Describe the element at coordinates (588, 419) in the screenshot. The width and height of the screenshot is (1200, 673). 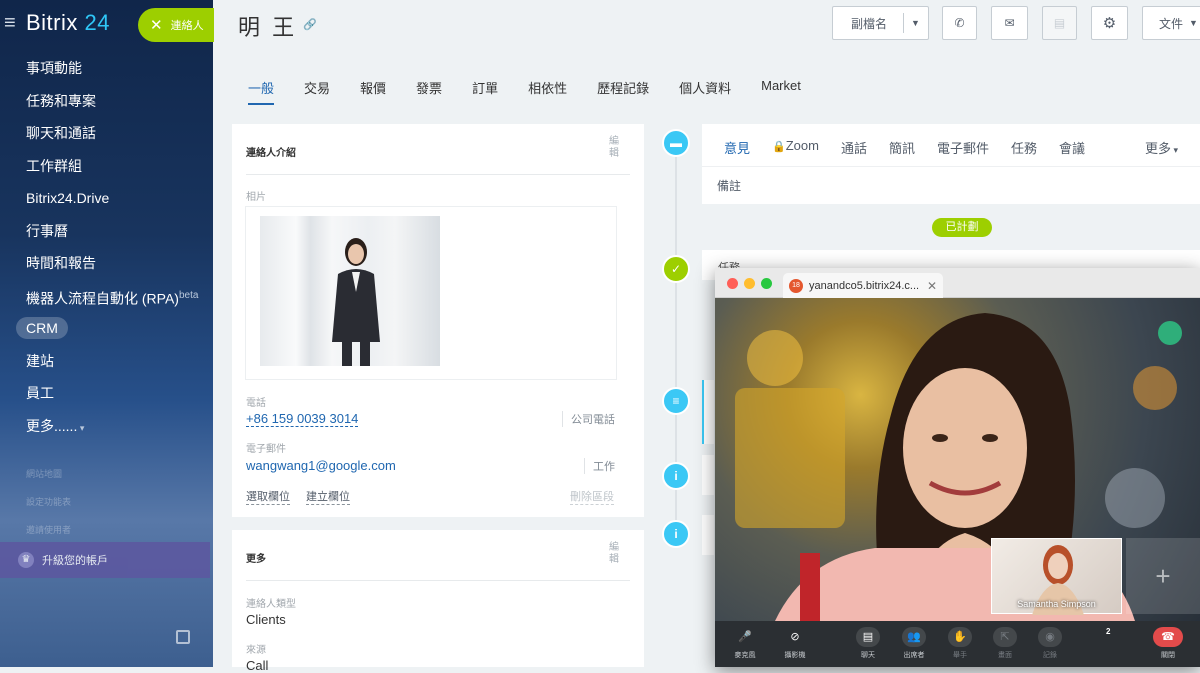
I see `phone-type: 公司電話` at that location.